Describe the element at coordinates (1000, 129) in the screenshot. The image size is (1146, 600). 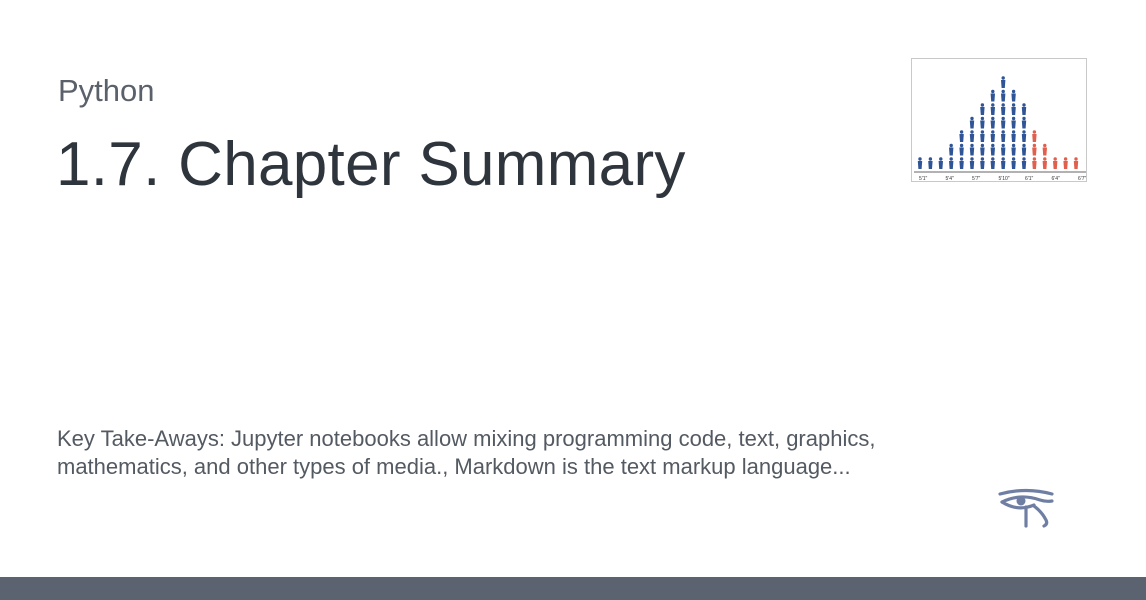
I see `people-pyramid-figure: 5'1" 5'4" 5'7" 5'10" 6'1" 6'4" 6'7"` at that location.